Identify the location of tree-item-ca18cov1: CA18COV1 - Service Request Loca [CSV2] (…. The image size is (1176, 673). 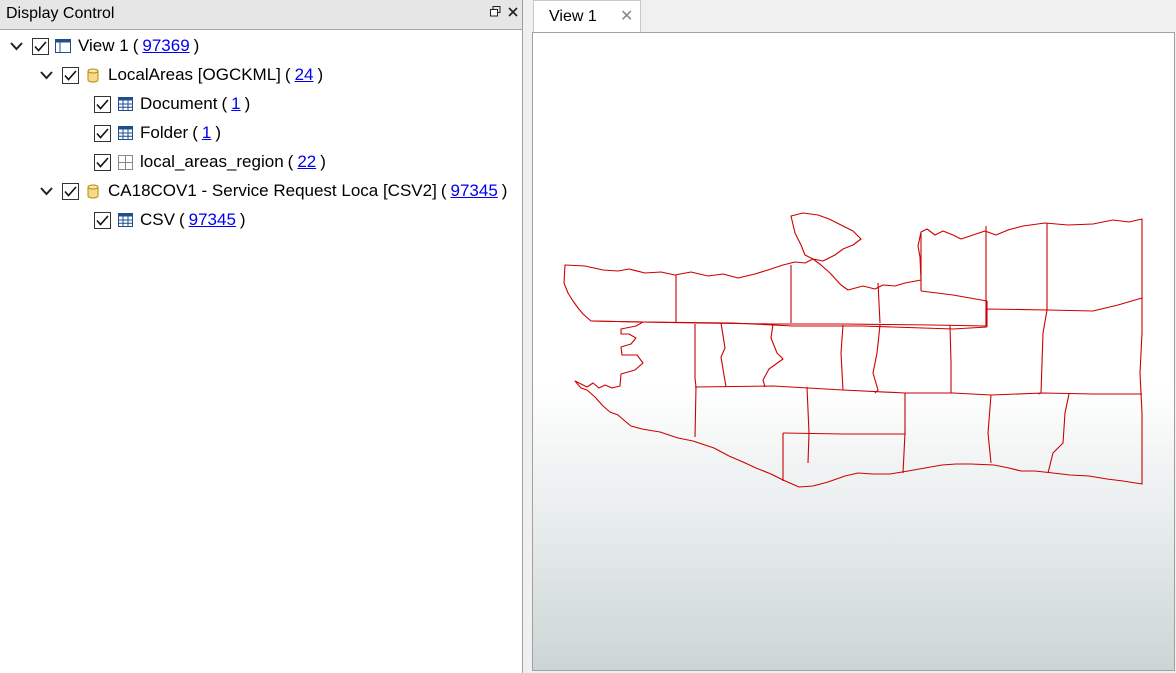
(271, 191).